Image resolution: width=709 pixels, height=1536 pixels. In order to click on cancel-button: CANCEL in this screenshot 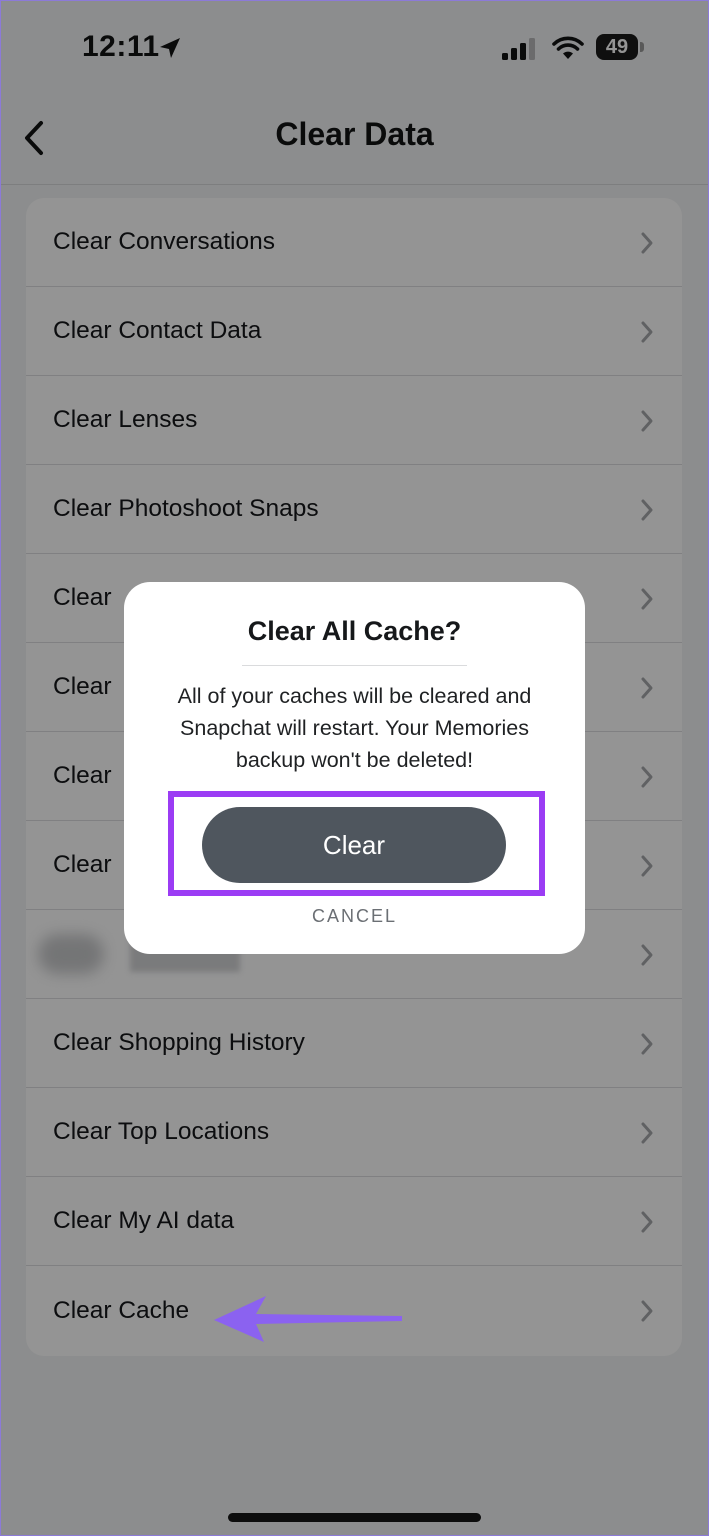, I will do `click(354, 916)`.